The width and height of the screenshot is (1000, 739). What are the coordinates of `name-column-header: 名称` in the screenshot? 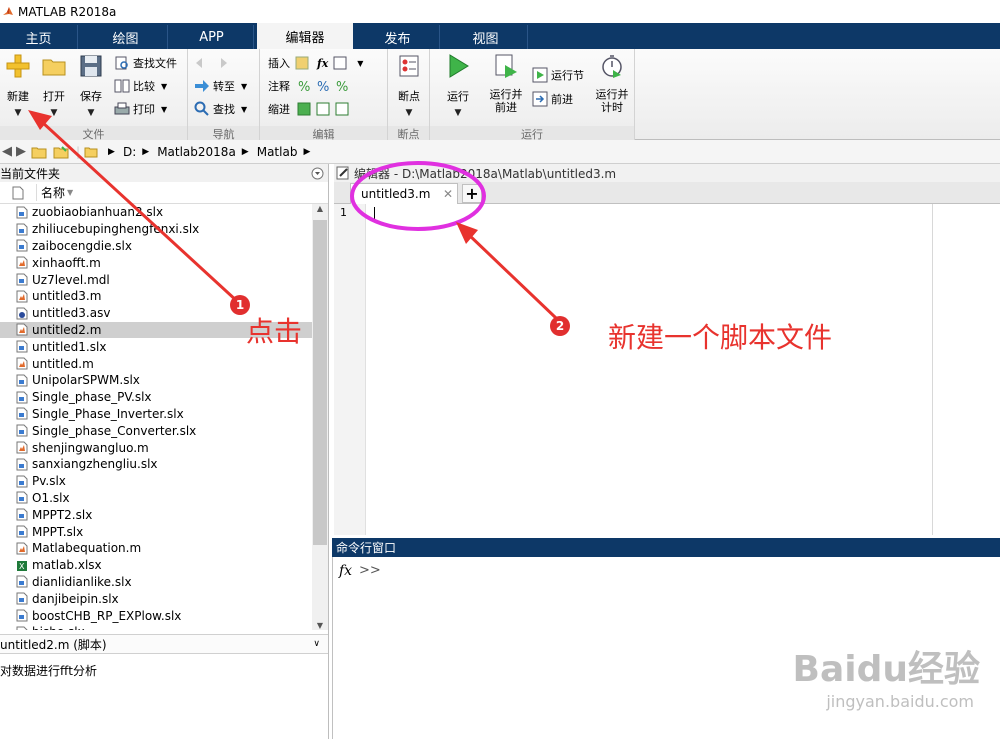 It's located at (50, 192).